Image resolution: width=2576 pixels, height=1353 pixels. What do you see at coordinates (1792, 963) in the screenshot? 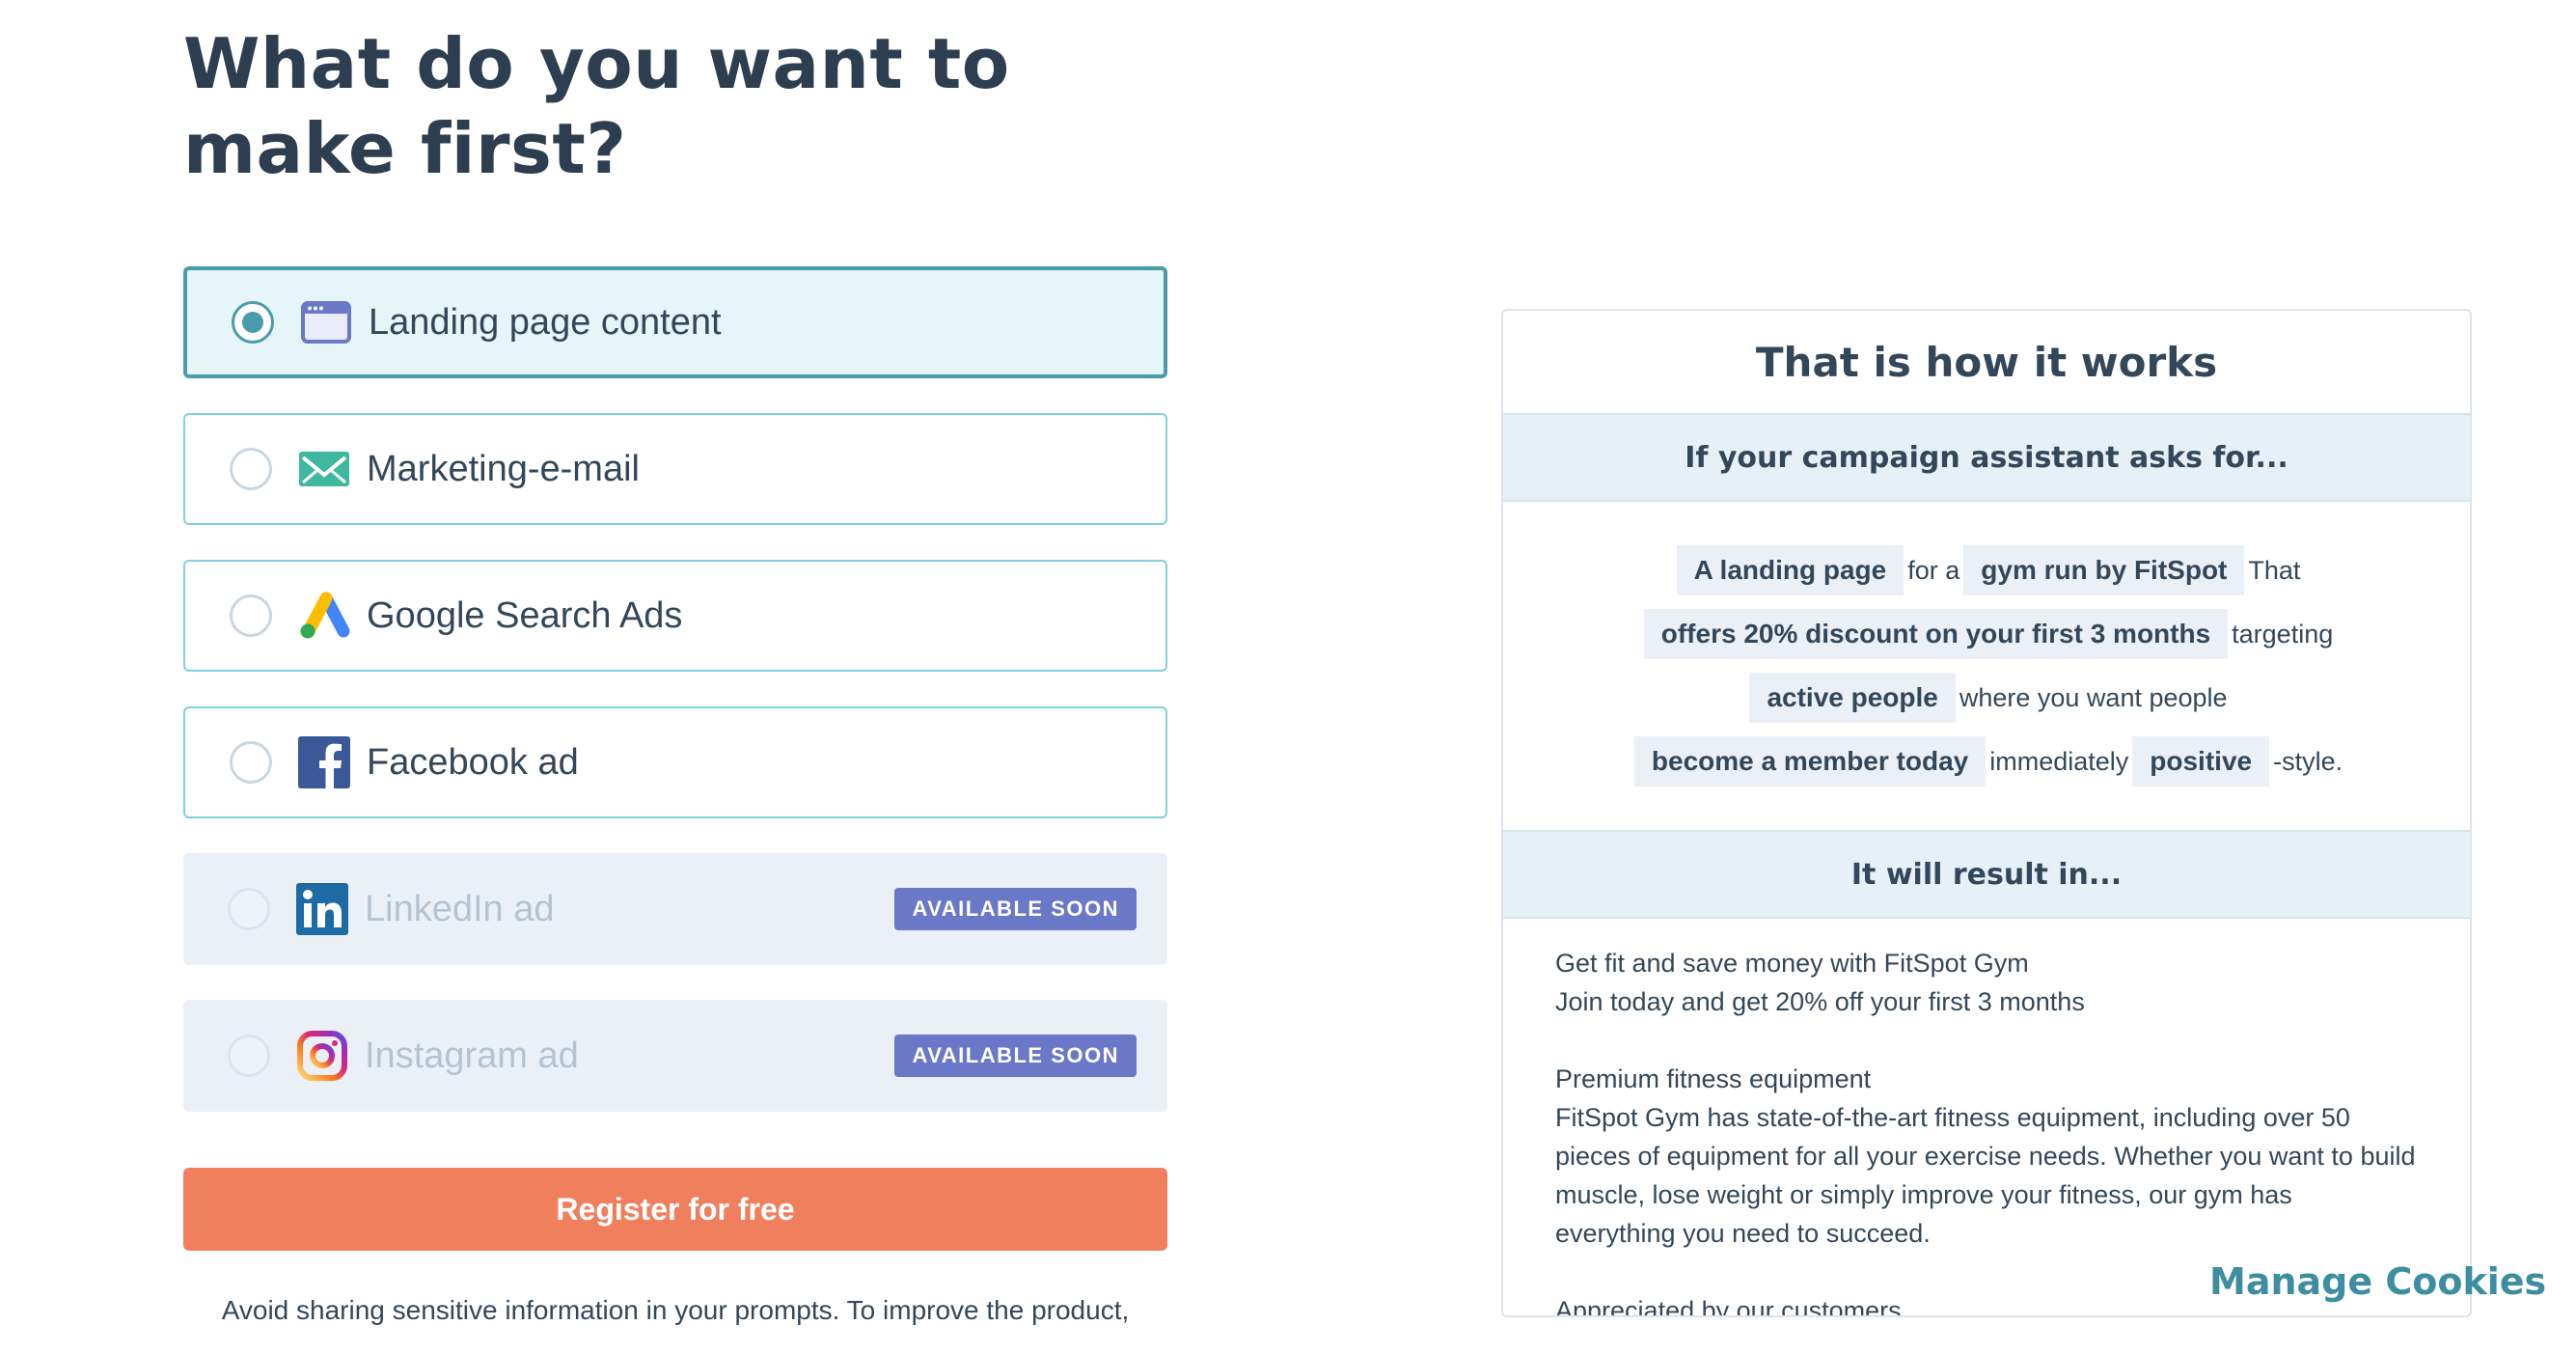
I see `result-headline: Get fit and save money with FitSpot Gym` at bounding box center [1792, 963].